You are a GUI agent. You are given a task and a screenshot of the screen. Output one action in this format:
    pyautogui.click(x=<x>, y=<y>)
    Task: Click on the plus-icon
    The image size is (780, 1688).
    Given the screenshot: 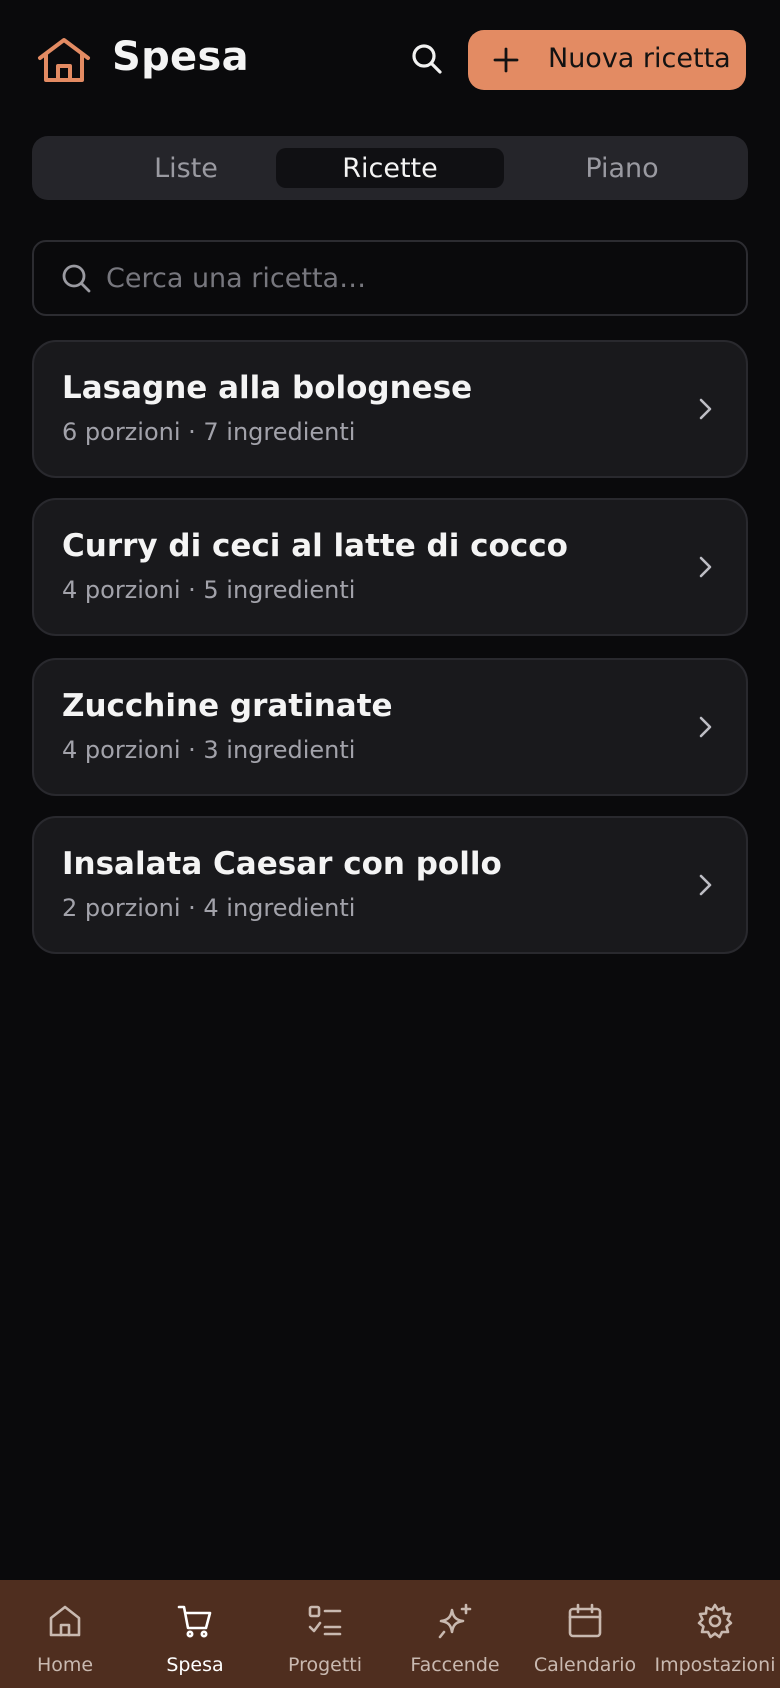 What is the action you would take?
    pyautogui.click(x=506, y=60)
    